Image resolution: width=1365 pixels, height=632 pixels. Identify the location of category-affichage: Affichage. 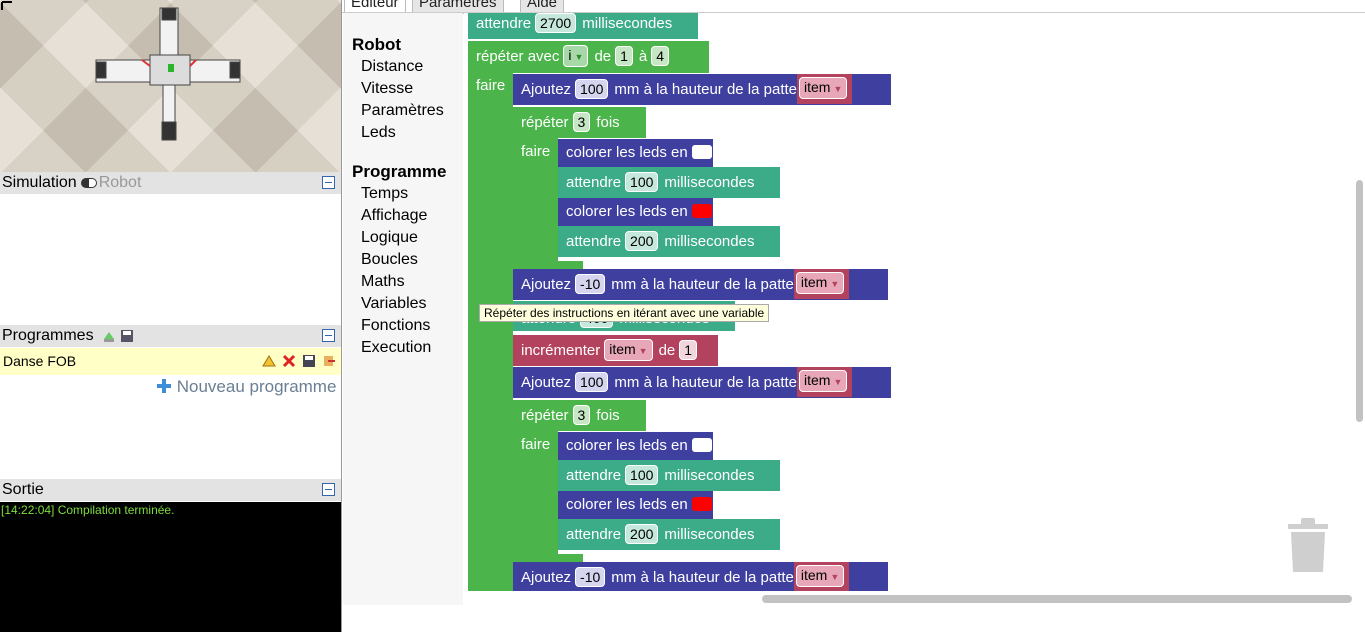
(394, 216).